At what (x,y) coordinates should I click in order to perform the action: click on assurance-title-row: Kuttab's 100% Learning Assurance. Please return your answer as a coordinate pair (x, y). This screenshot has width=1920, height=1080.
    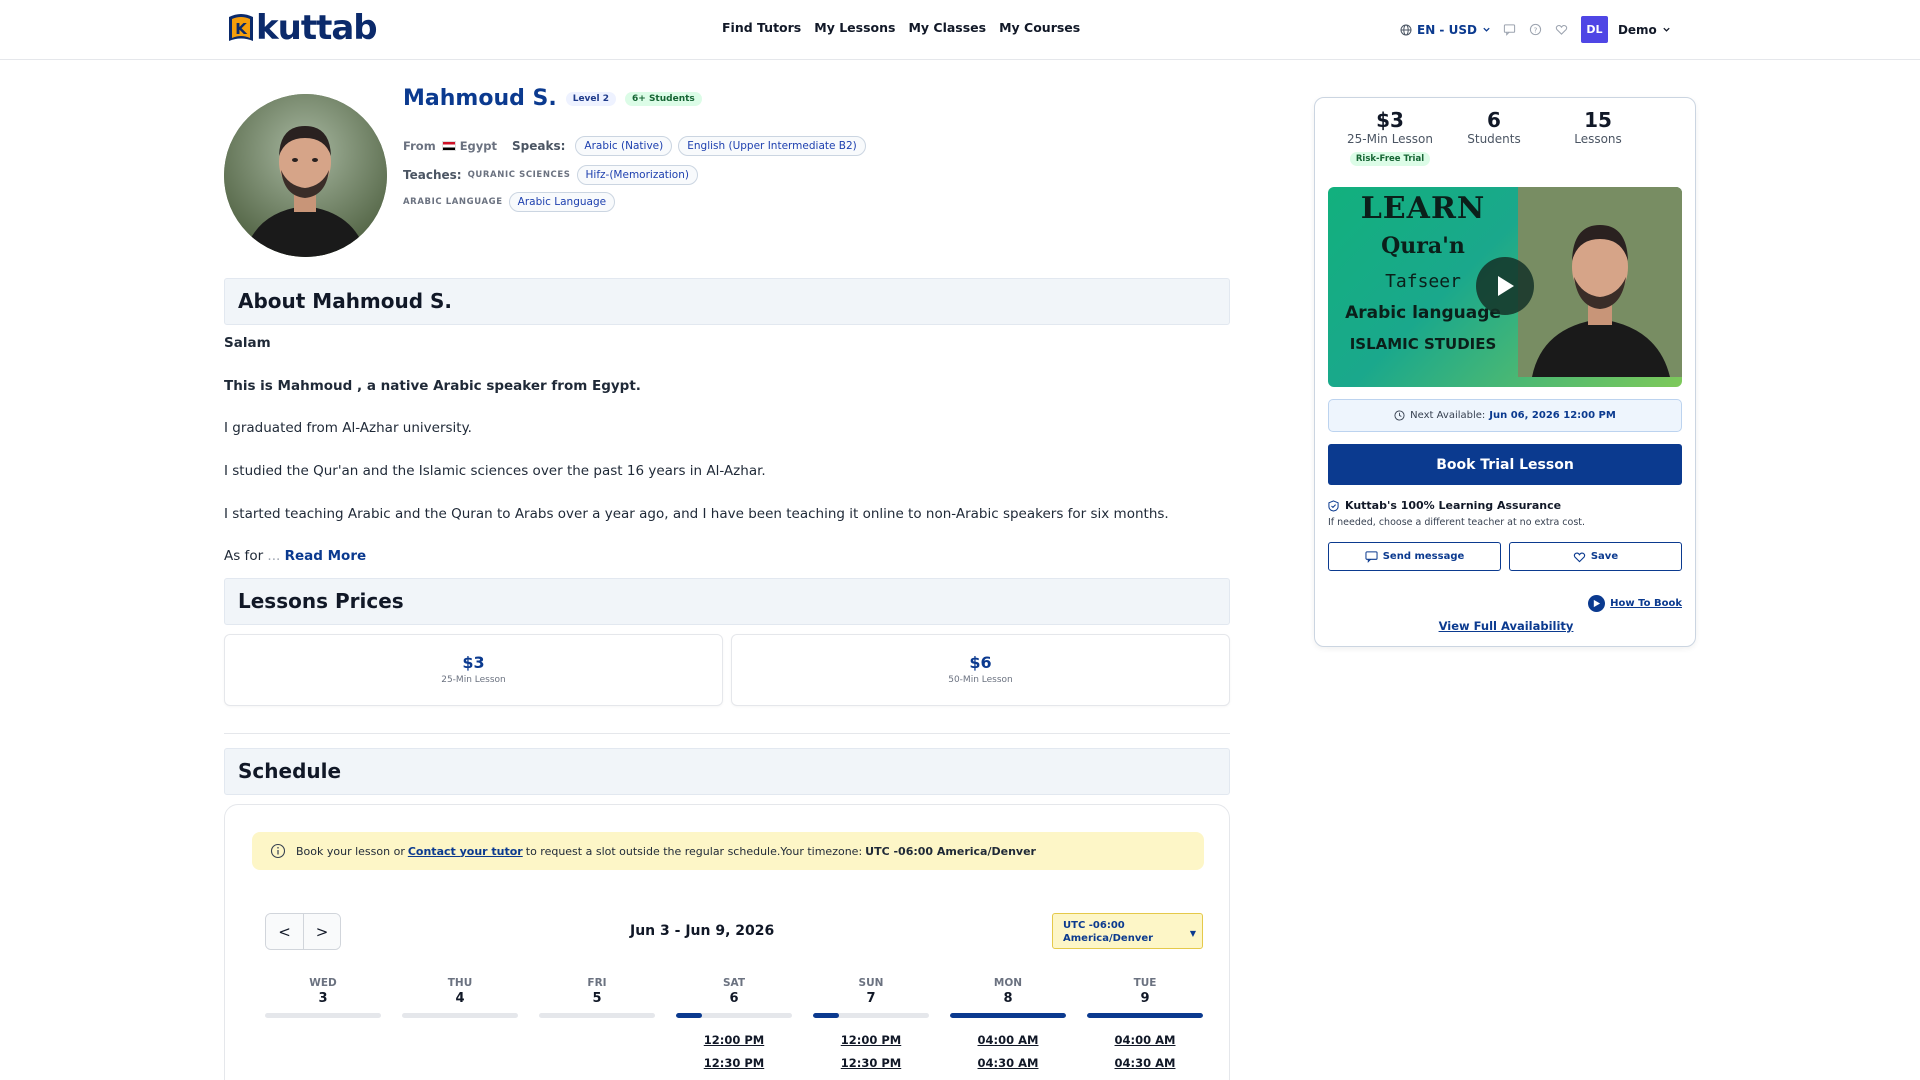
    Looking at the image, I should click on (1444, 505).